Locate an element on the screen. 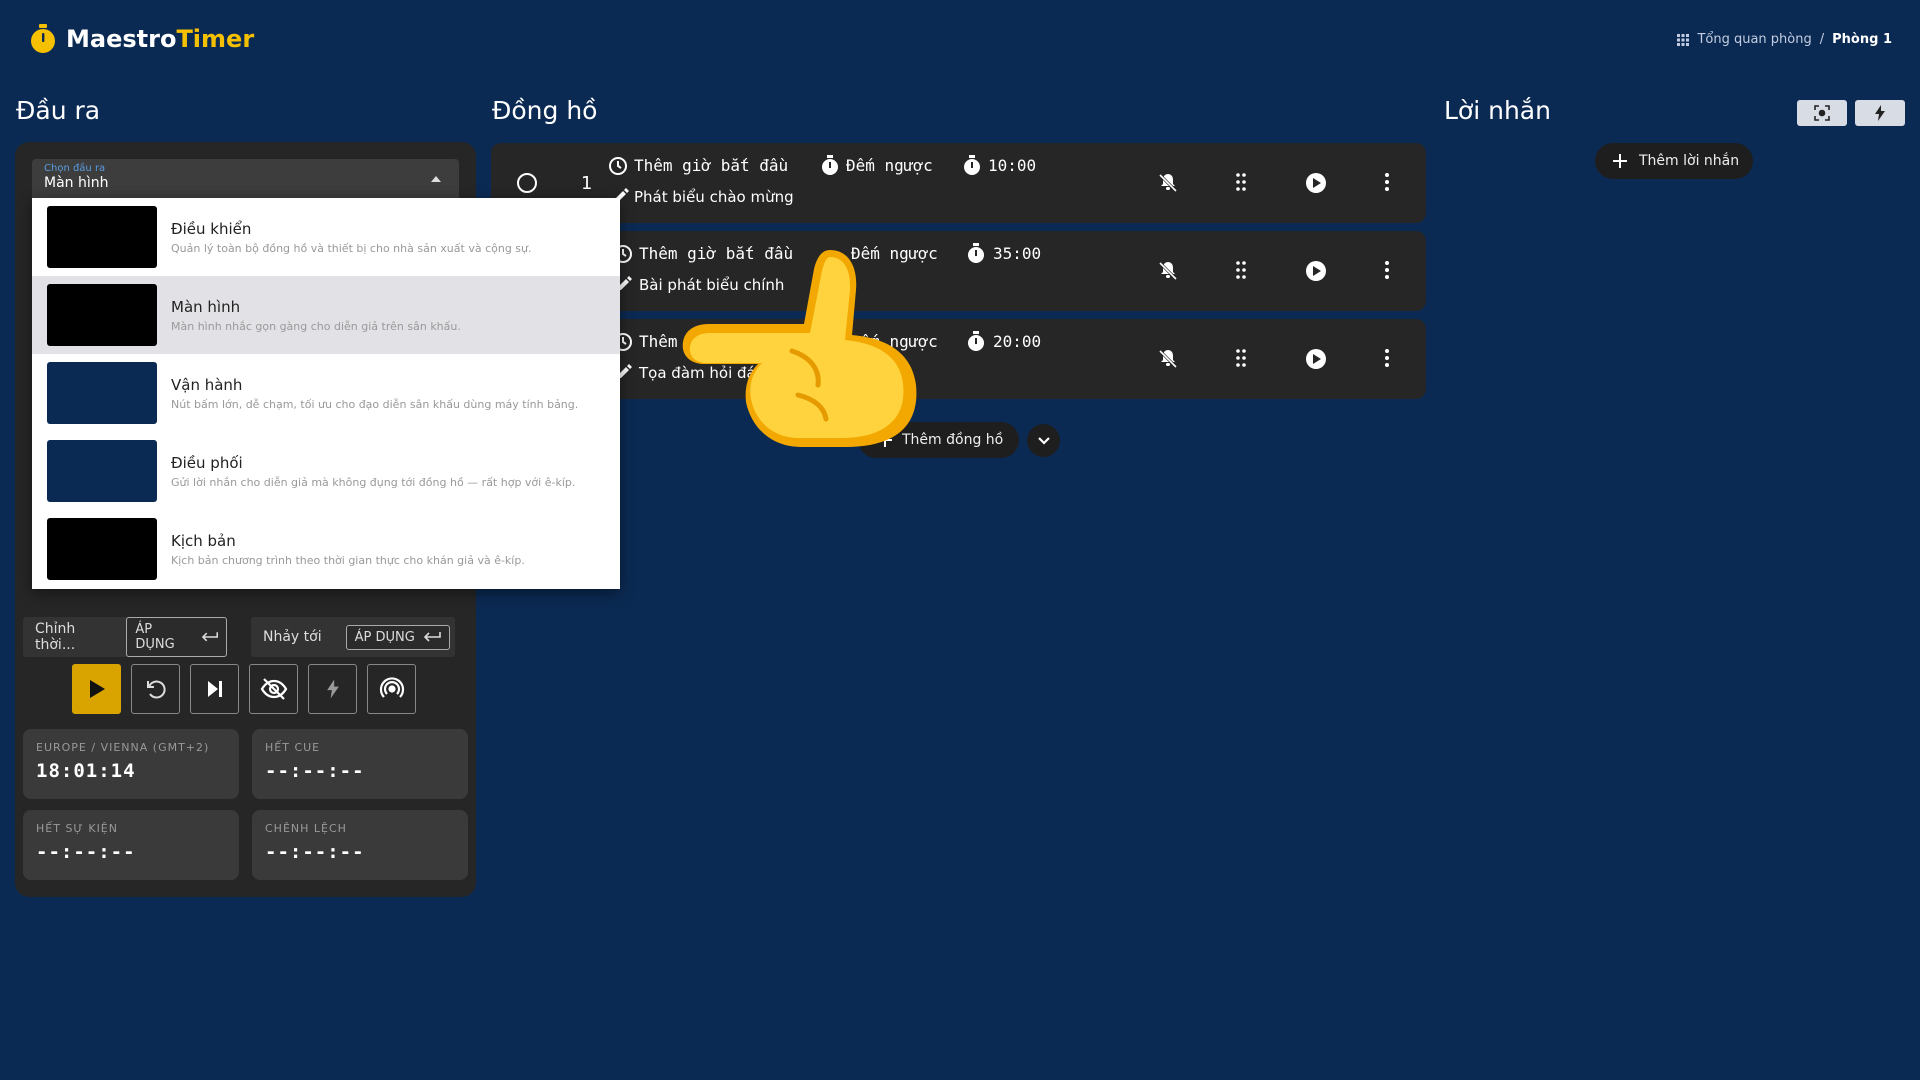 The height and width of the screenshot is (1080, 1920). flash-button is located at coordinates (1880, 113).